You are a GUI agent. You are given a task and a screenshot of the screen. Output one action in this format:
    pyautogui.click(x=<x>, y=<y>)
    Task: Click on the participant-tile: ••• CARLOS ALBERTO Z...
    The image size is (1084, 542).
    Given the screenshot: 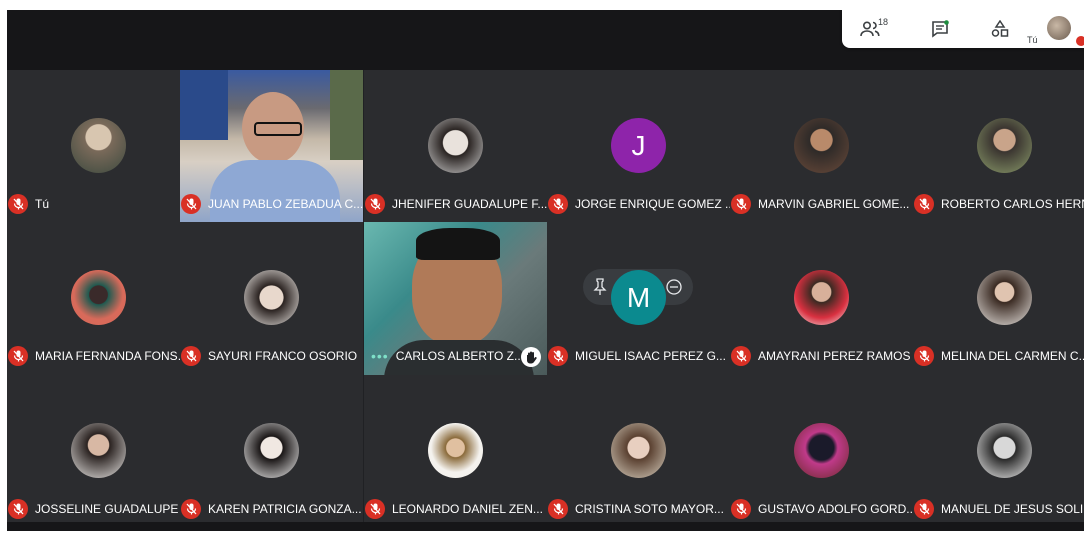 What is the action you would take?
    pyautogui.click(x=455, y=298)
    